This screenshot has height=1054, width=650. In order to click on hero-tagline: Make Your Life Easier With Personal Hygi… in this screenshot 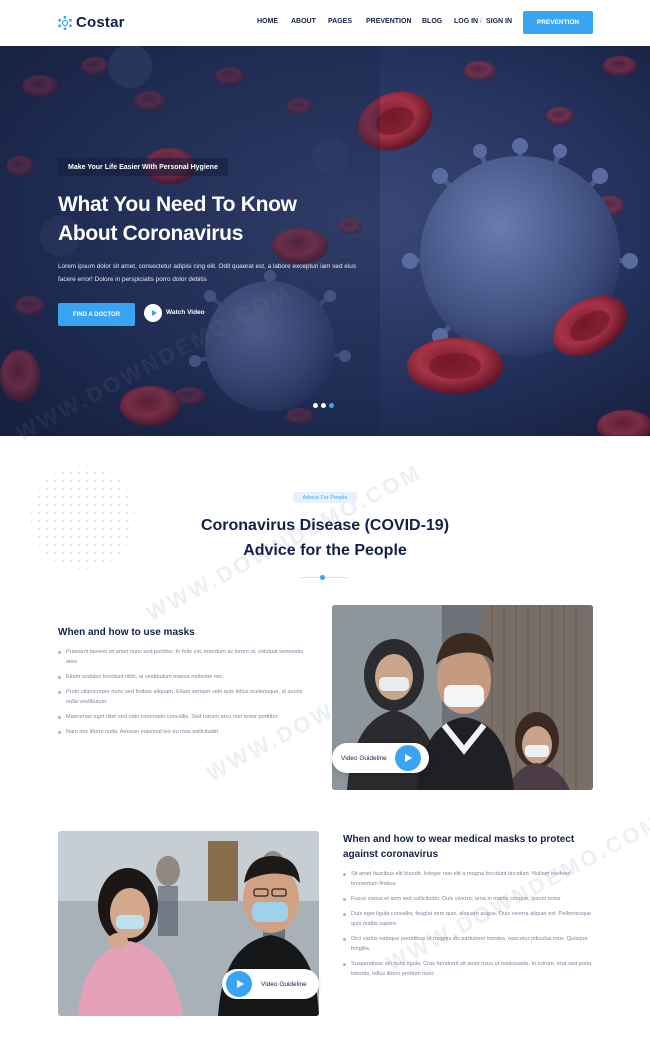, I will do `click(143, 167)`.